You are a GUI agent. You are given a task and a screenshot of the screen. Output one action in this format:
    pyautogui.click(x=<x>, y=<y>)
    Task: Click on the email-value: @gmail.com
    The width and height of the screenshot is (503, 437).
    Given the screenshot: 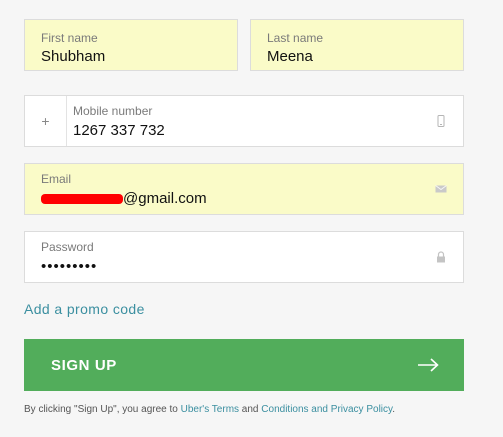 What is the action you would take?
    pyautogui.click(x=124, y=198)
    